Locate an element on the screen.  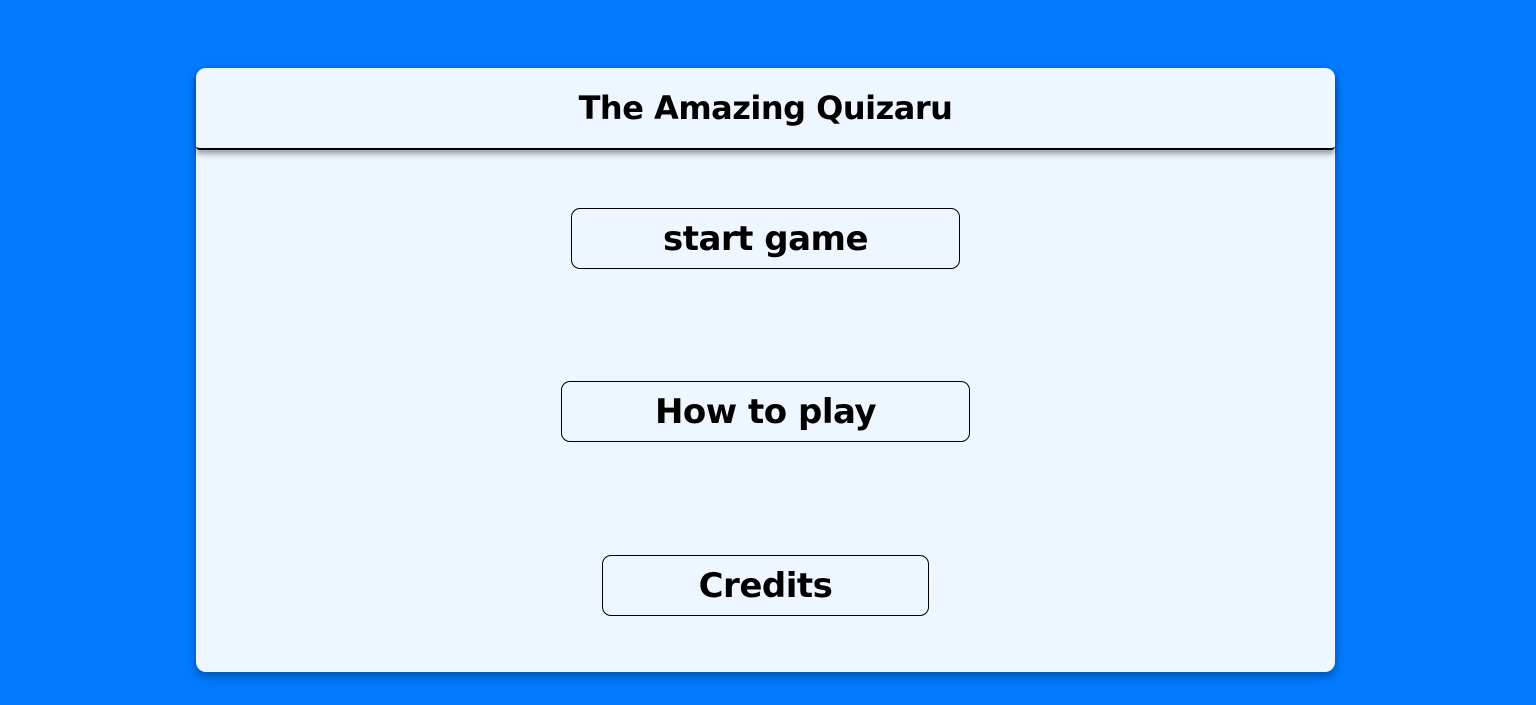
start-game-button: start game is located at coordinates (765, 238).